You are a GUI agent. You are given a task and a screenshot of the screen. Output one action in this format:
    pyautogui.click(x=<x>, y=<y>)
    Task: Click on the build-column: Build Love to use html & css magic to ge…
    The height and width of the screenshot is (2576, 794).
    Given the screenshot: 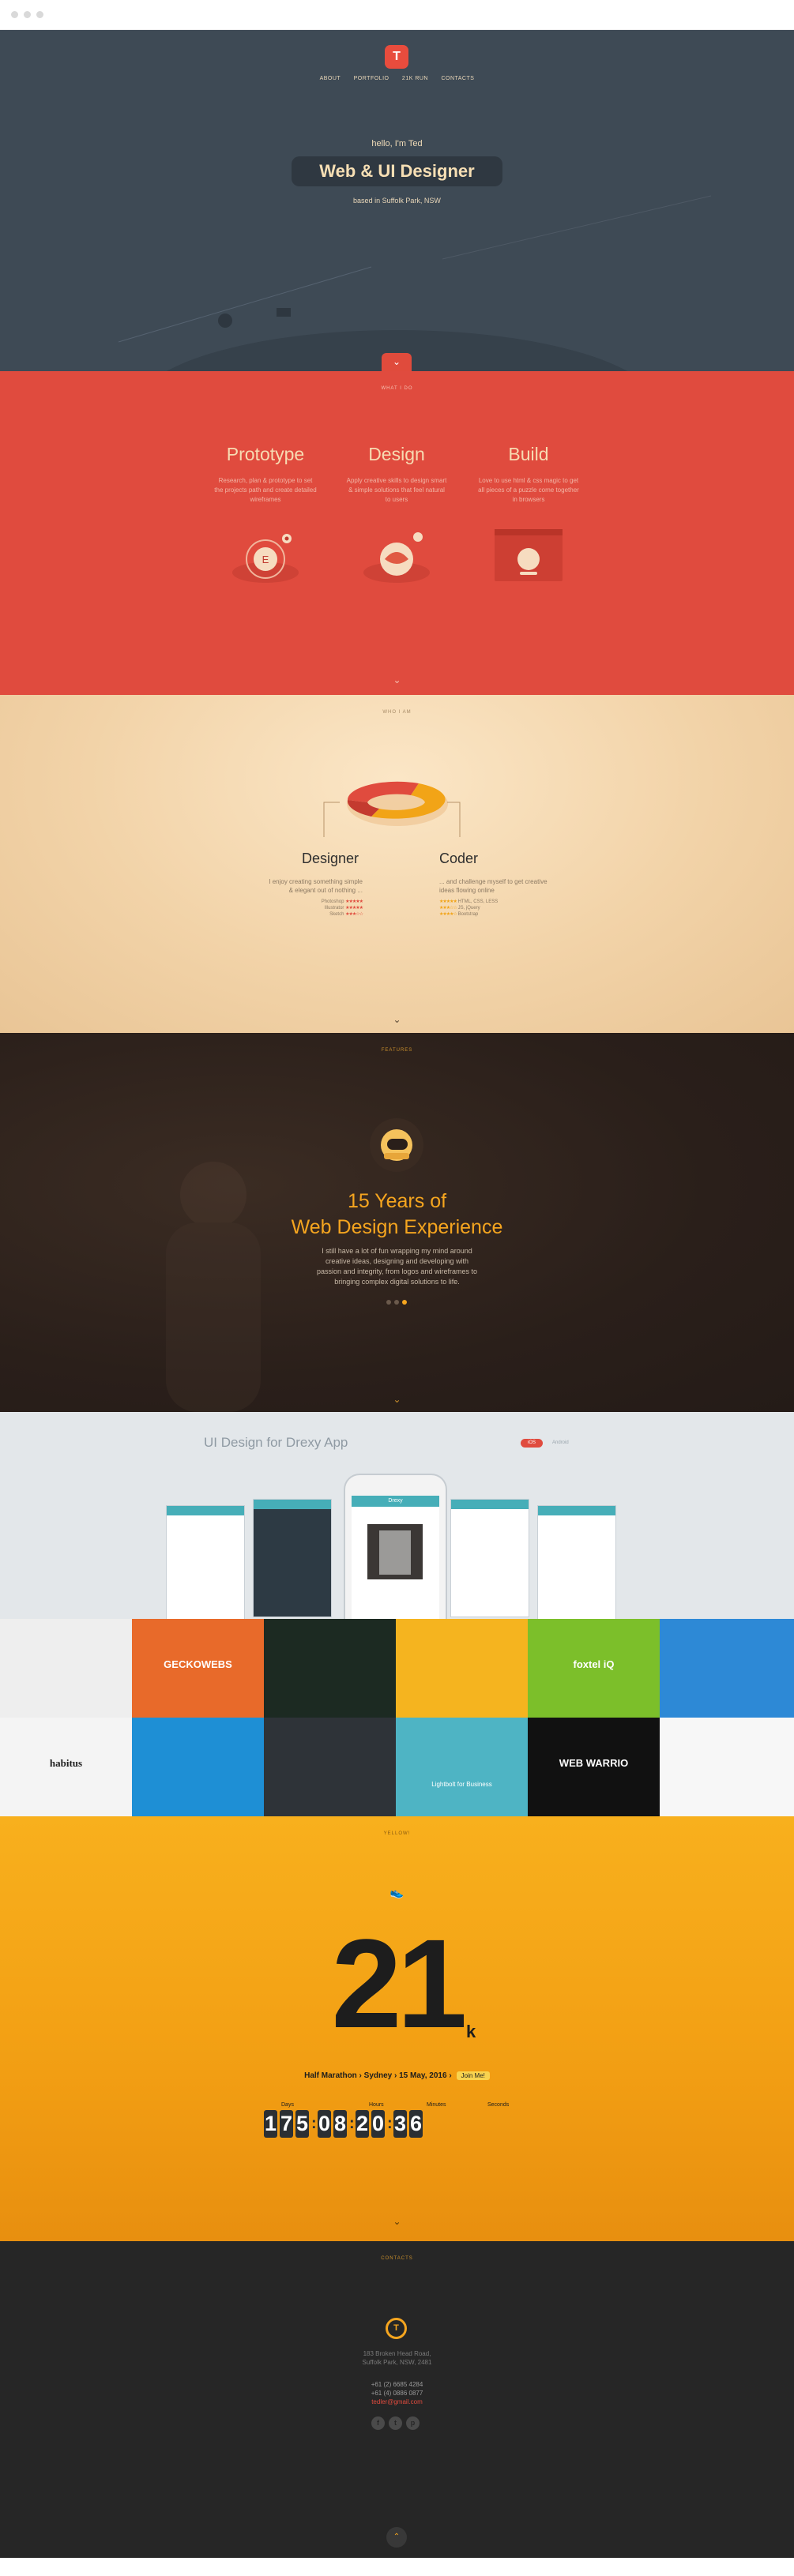 What is the action you would take?
    pyautogui.click(x=528, y=474)
    